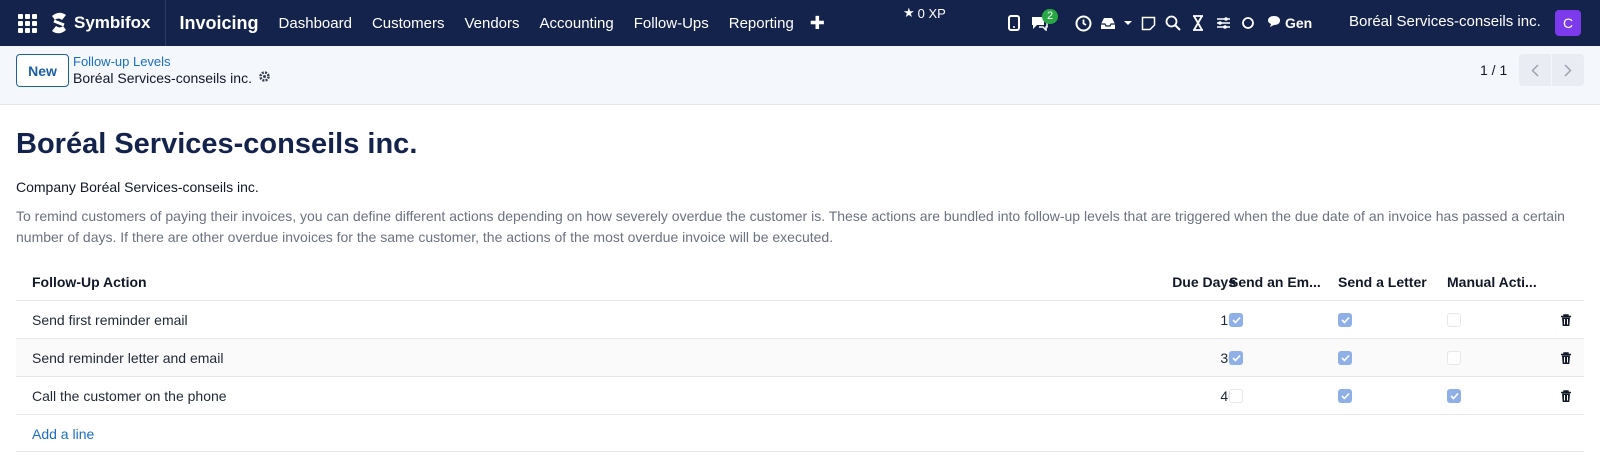  What do you see at coordinates (1014, 23) in the screenshot?
I see `mobile-icon` at bounding box center [1014, 23].